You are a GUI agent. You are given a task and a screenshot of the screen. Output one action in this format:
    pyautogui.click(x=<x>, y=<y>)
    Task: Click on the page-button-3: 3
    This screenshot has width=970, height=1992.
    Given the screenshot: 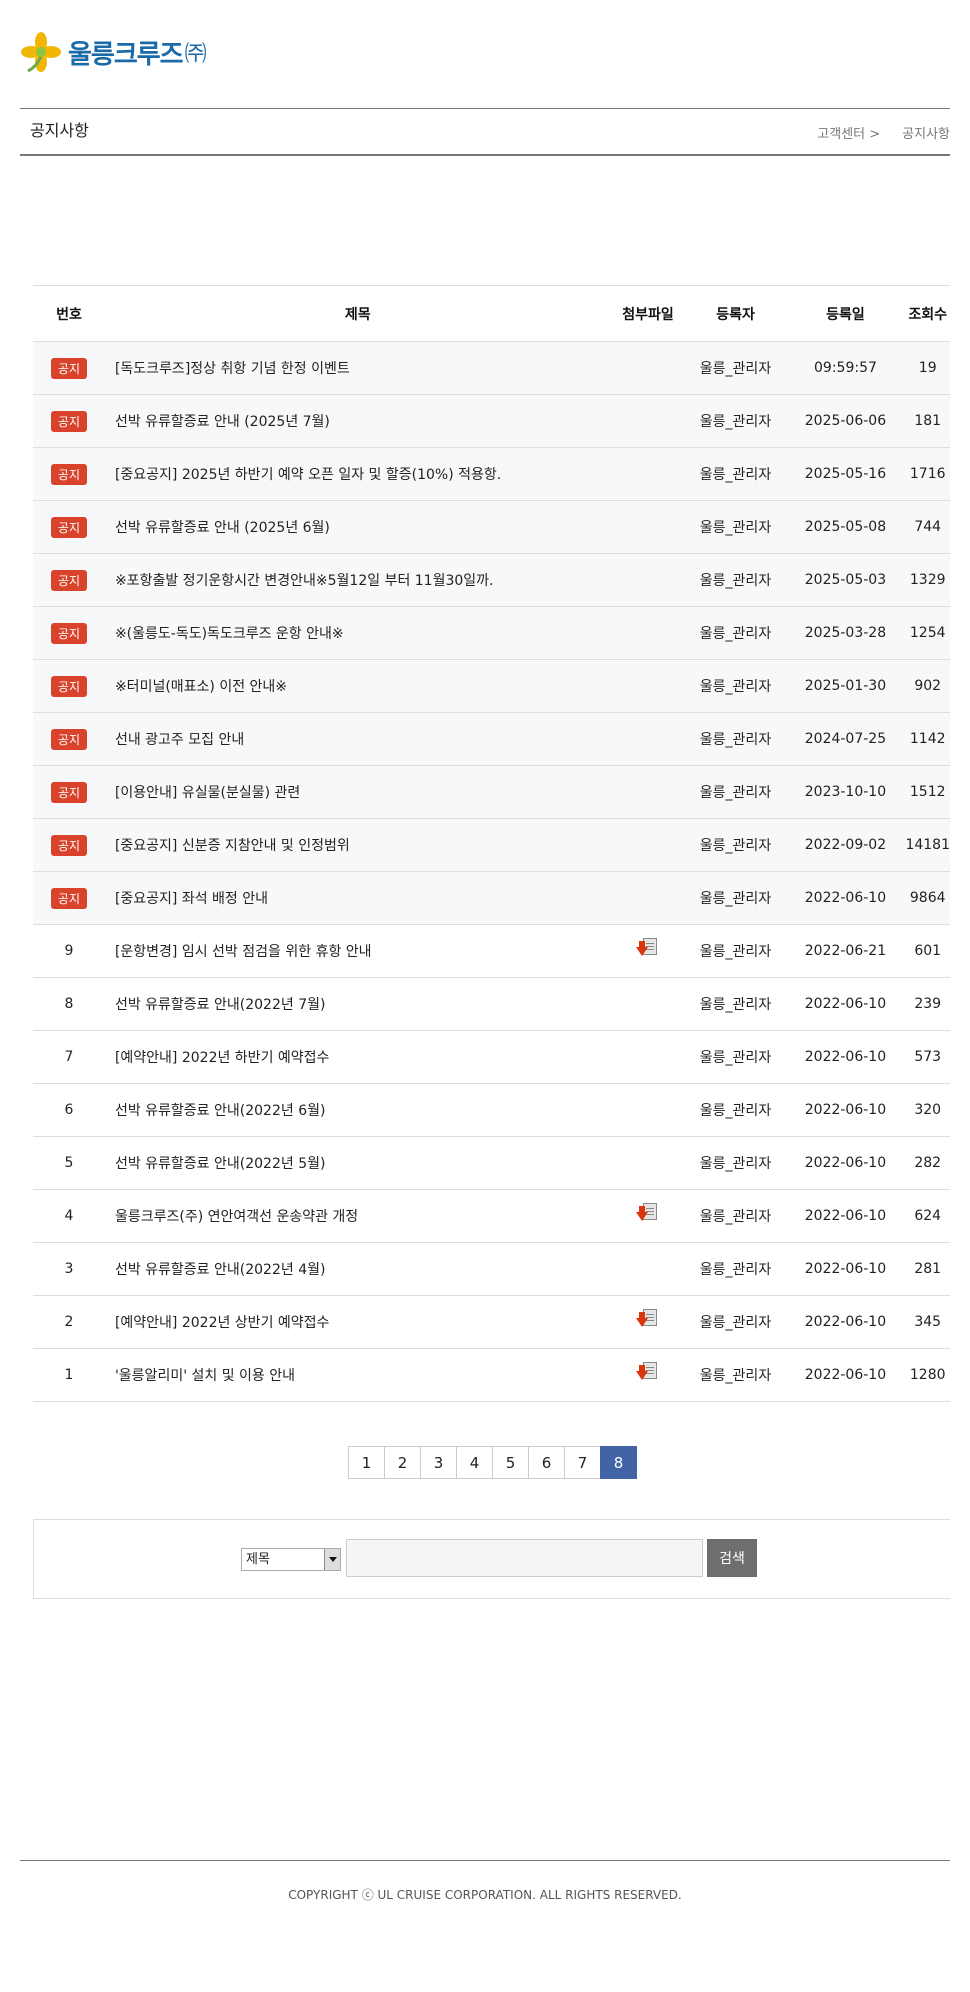 What is the action you would take?
    pyautogui.click(x=438, y=1462)
    